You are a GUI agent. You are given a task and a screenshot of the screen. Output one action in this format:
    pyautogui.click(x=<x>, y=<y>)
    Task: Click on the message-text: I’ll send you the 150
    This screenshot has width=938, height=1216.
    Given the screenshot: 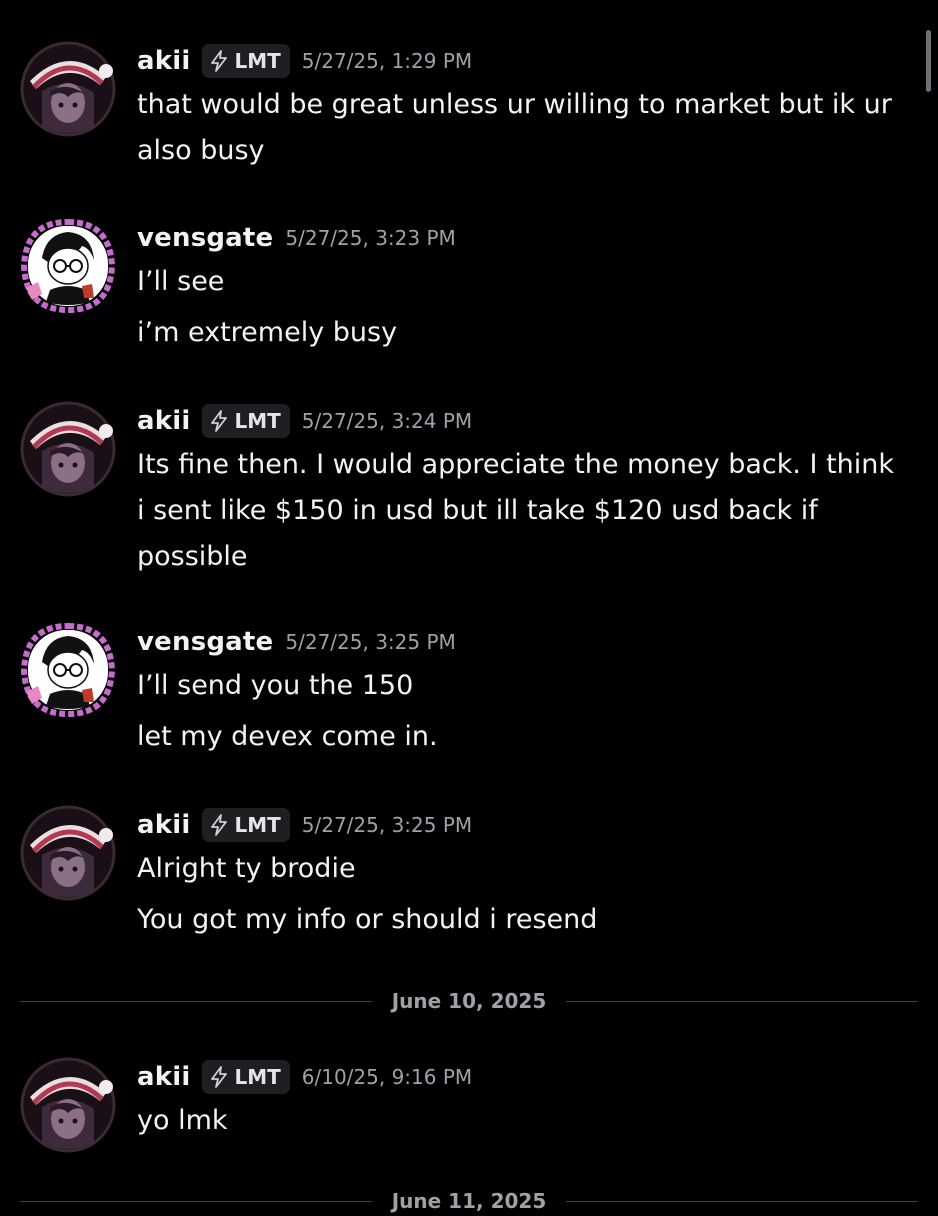 What is the action you would take?
    pyautogui.click(x=275, y=685)
    